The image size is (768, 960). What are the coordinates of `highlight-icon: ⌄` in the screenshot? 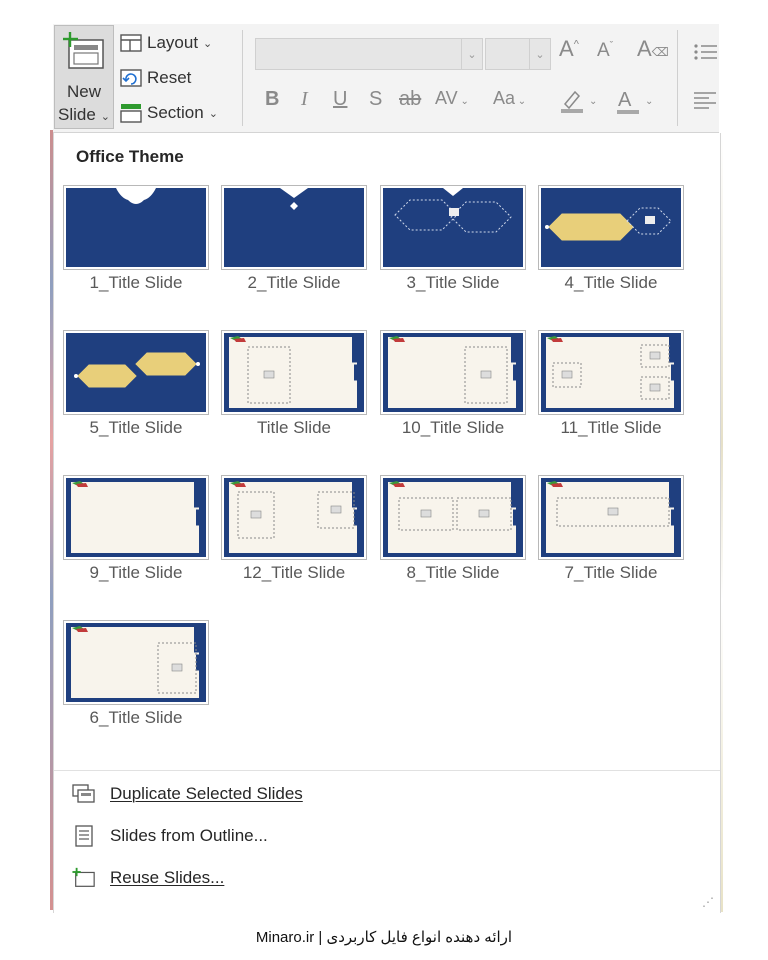 It's located at (579, 104).